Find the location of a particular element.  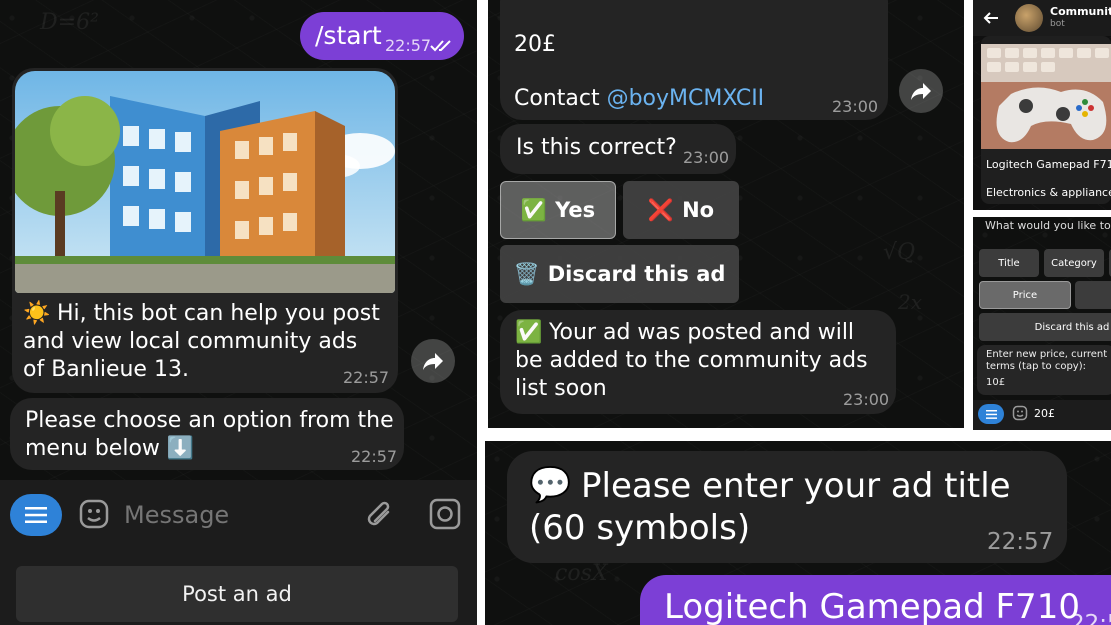

price-input: 20£ is located at coordinates (1044, 413).